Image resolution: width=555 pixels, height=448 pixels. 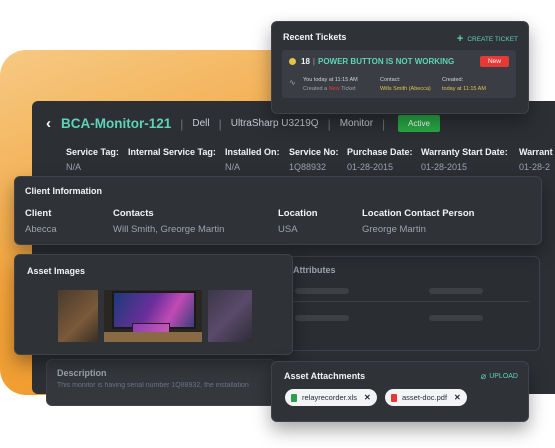 What do you see at coordinates (38, 213) in the screenshot?
I see `client-label: Client` at bounding box center [38, 213].